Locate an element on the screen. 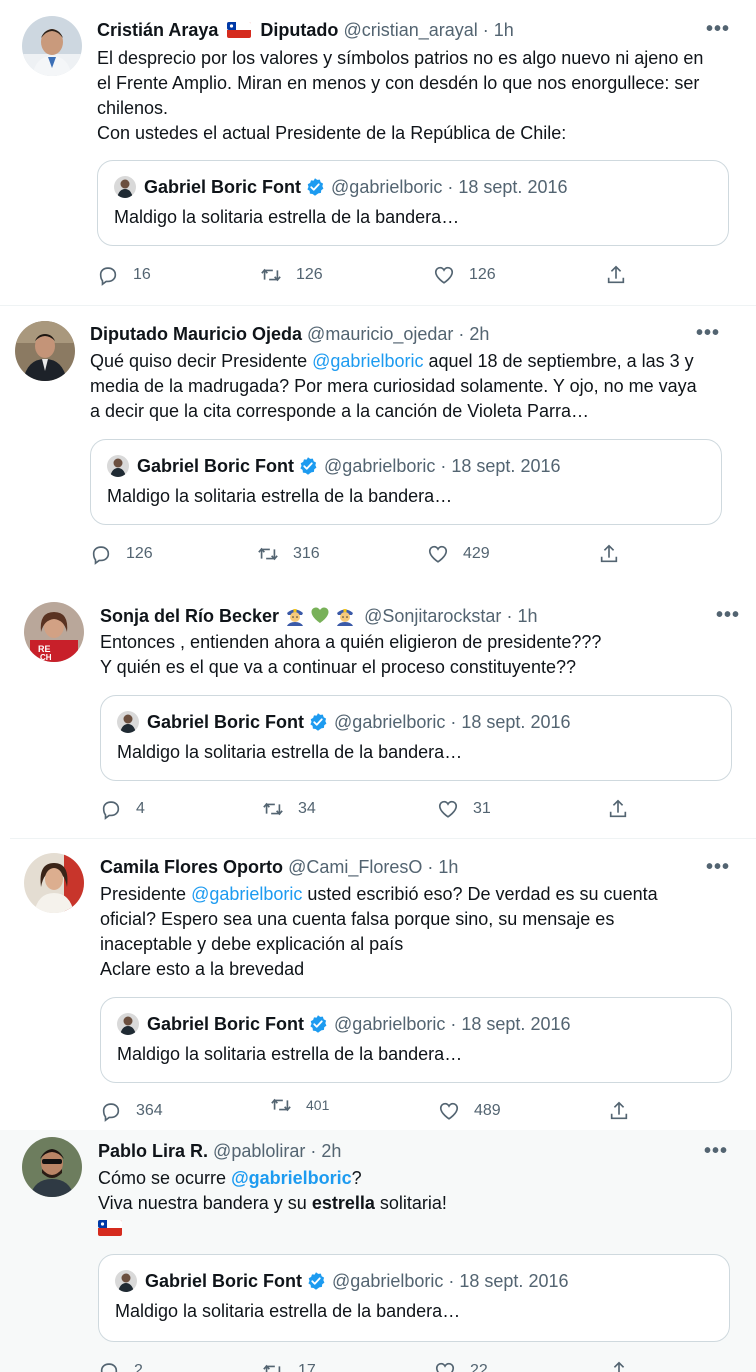 The height and width of the screenshot is (1372, 756). text-segment: Cómo se ocurre is located at coordinates (165, 1178).